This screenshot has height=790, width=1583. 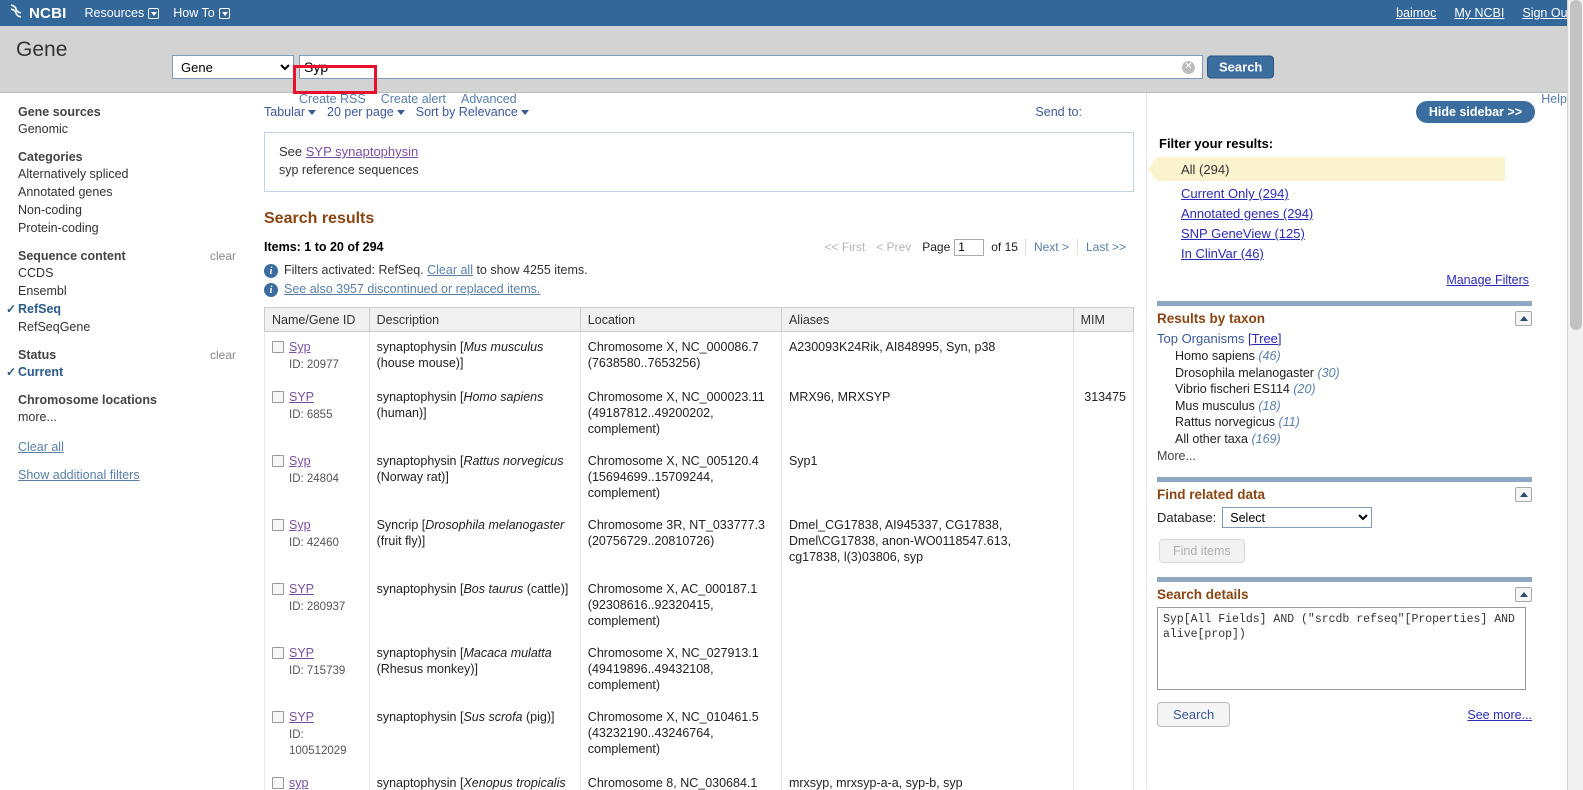 I want to click on search-box: ✕, so click(x=751, y=67).